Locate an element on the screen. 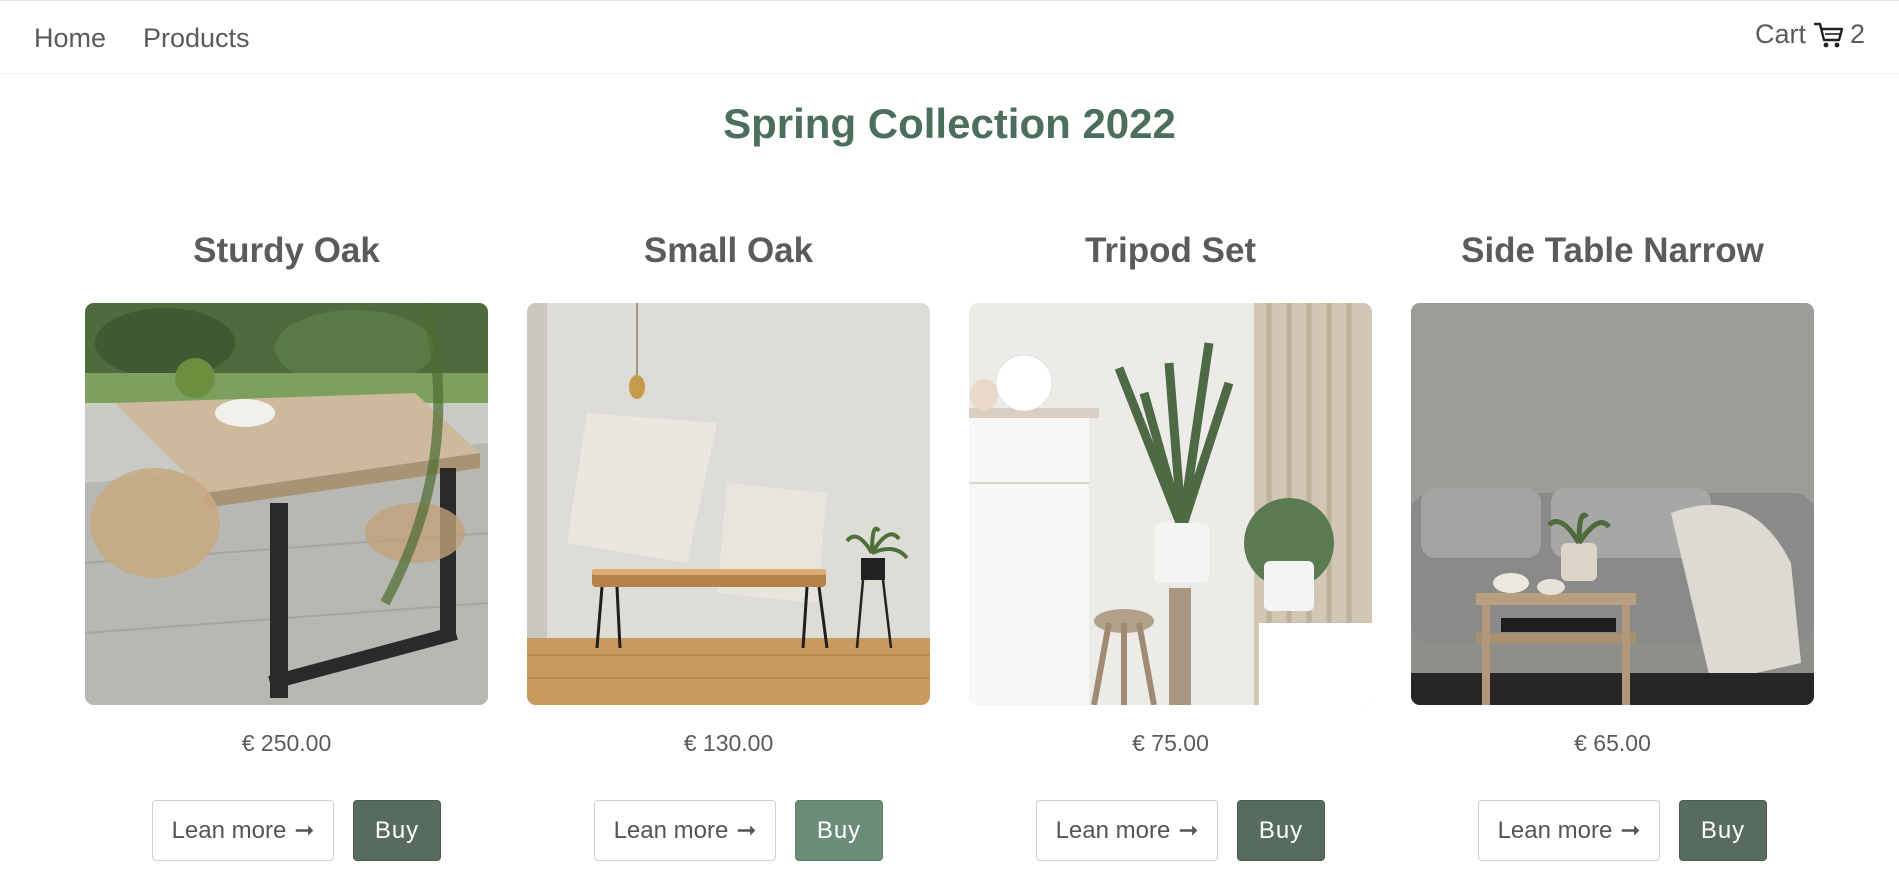 This screenshot has width=1899, height=894. shopping-cart-icon is located at coordinates (1828, 34).